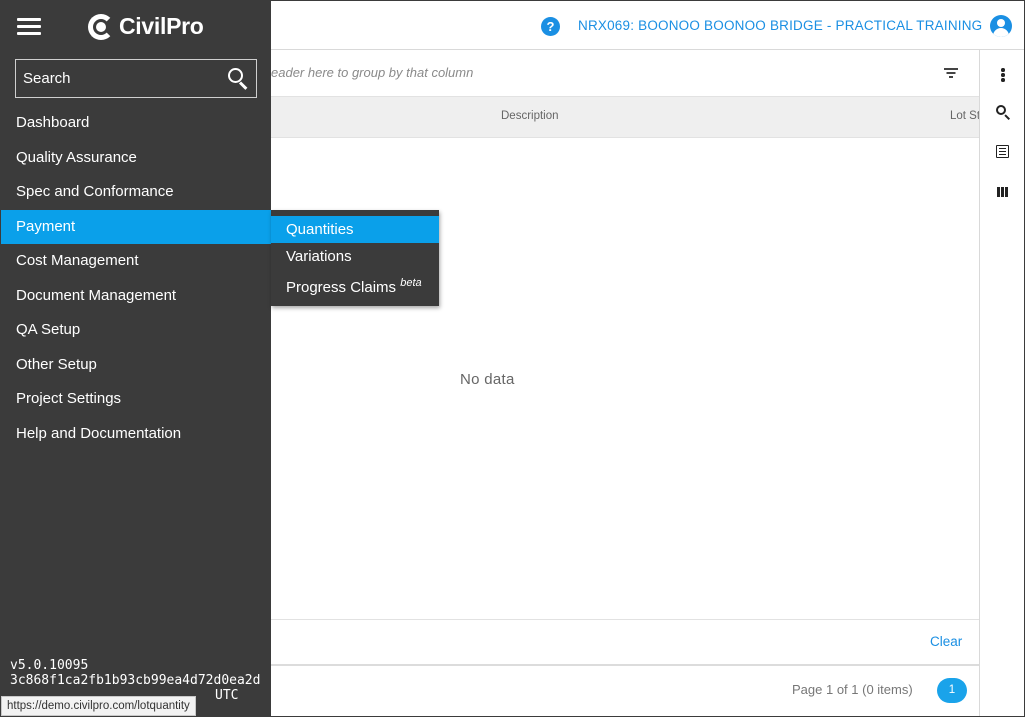 The image size is (1025, 717). Describe the element at coordinates (136, 192) in the screenshot. I see `sidebar-item-spec-and-conformance: Spec and Conformance` at that location.